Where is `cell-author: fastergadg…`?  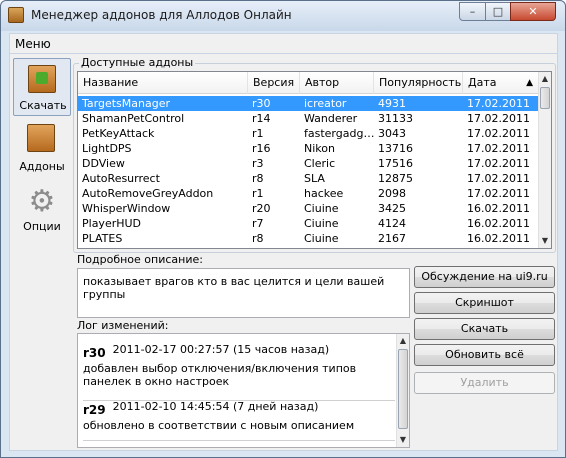 cell-author: fastergadg… is located at coordinates (339, 133).